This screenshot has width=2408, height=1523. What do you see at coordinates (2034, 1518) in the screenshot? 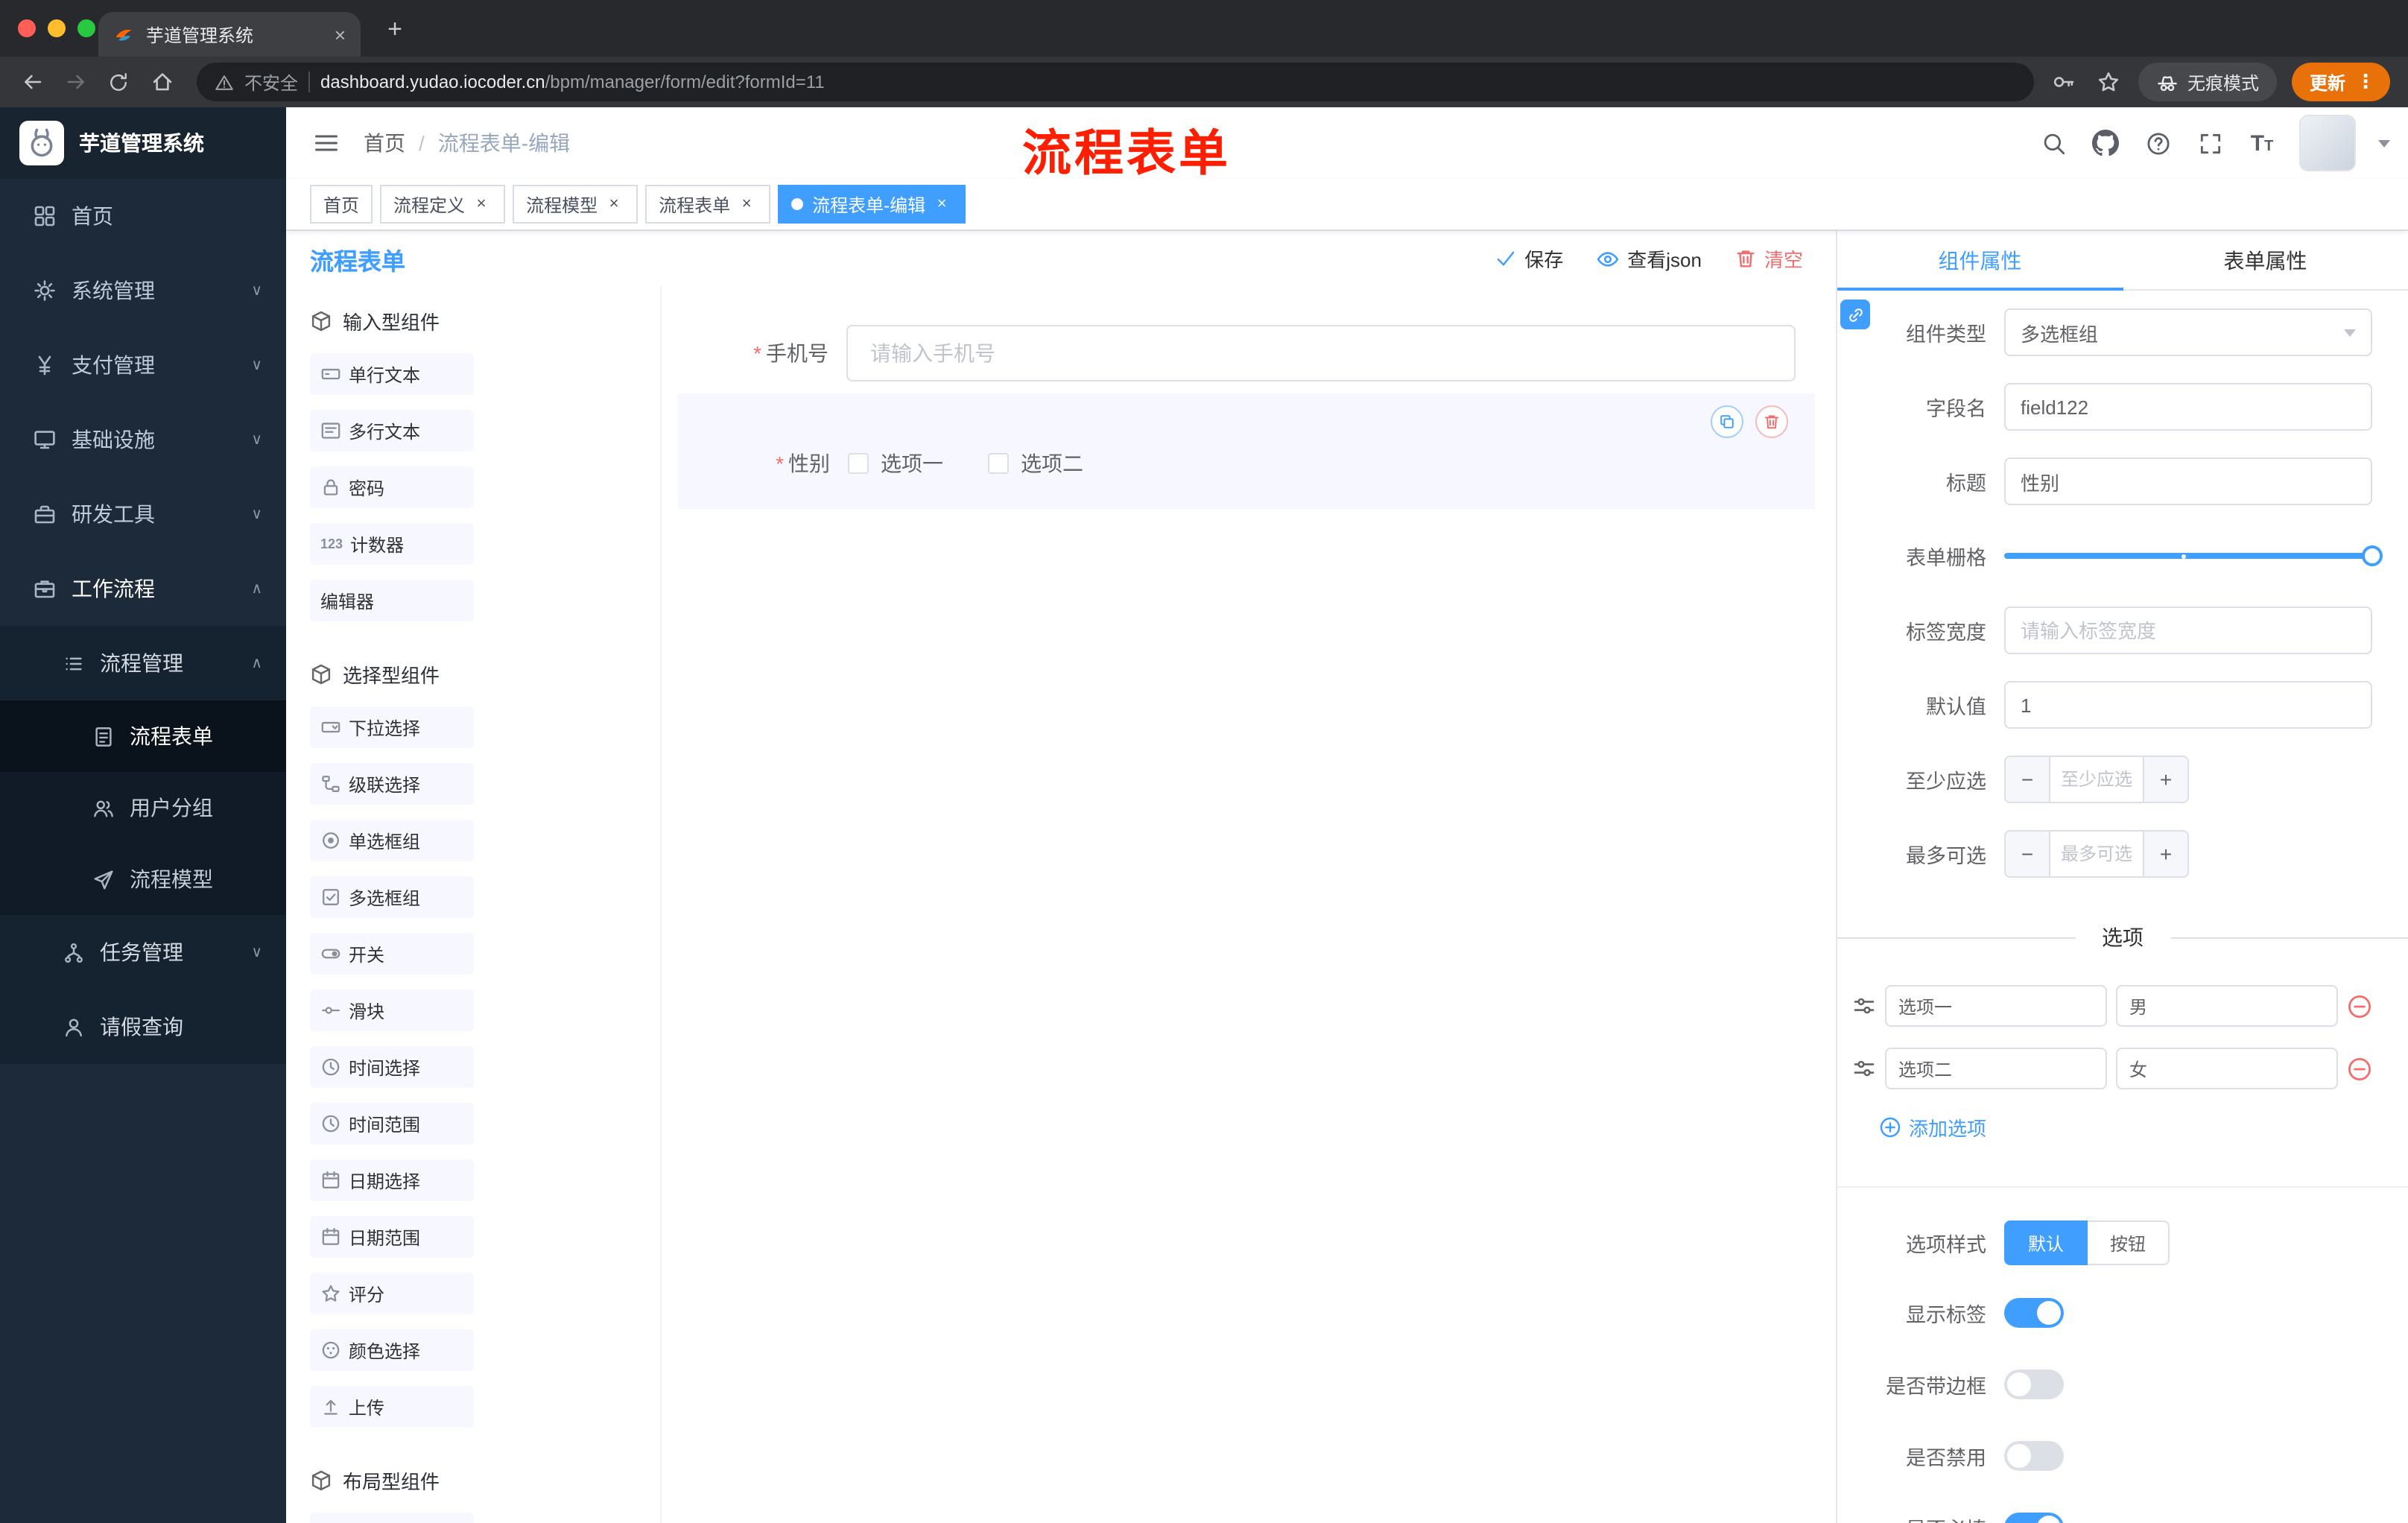
I see `required-switch` at bounding box center [2034, 1518].